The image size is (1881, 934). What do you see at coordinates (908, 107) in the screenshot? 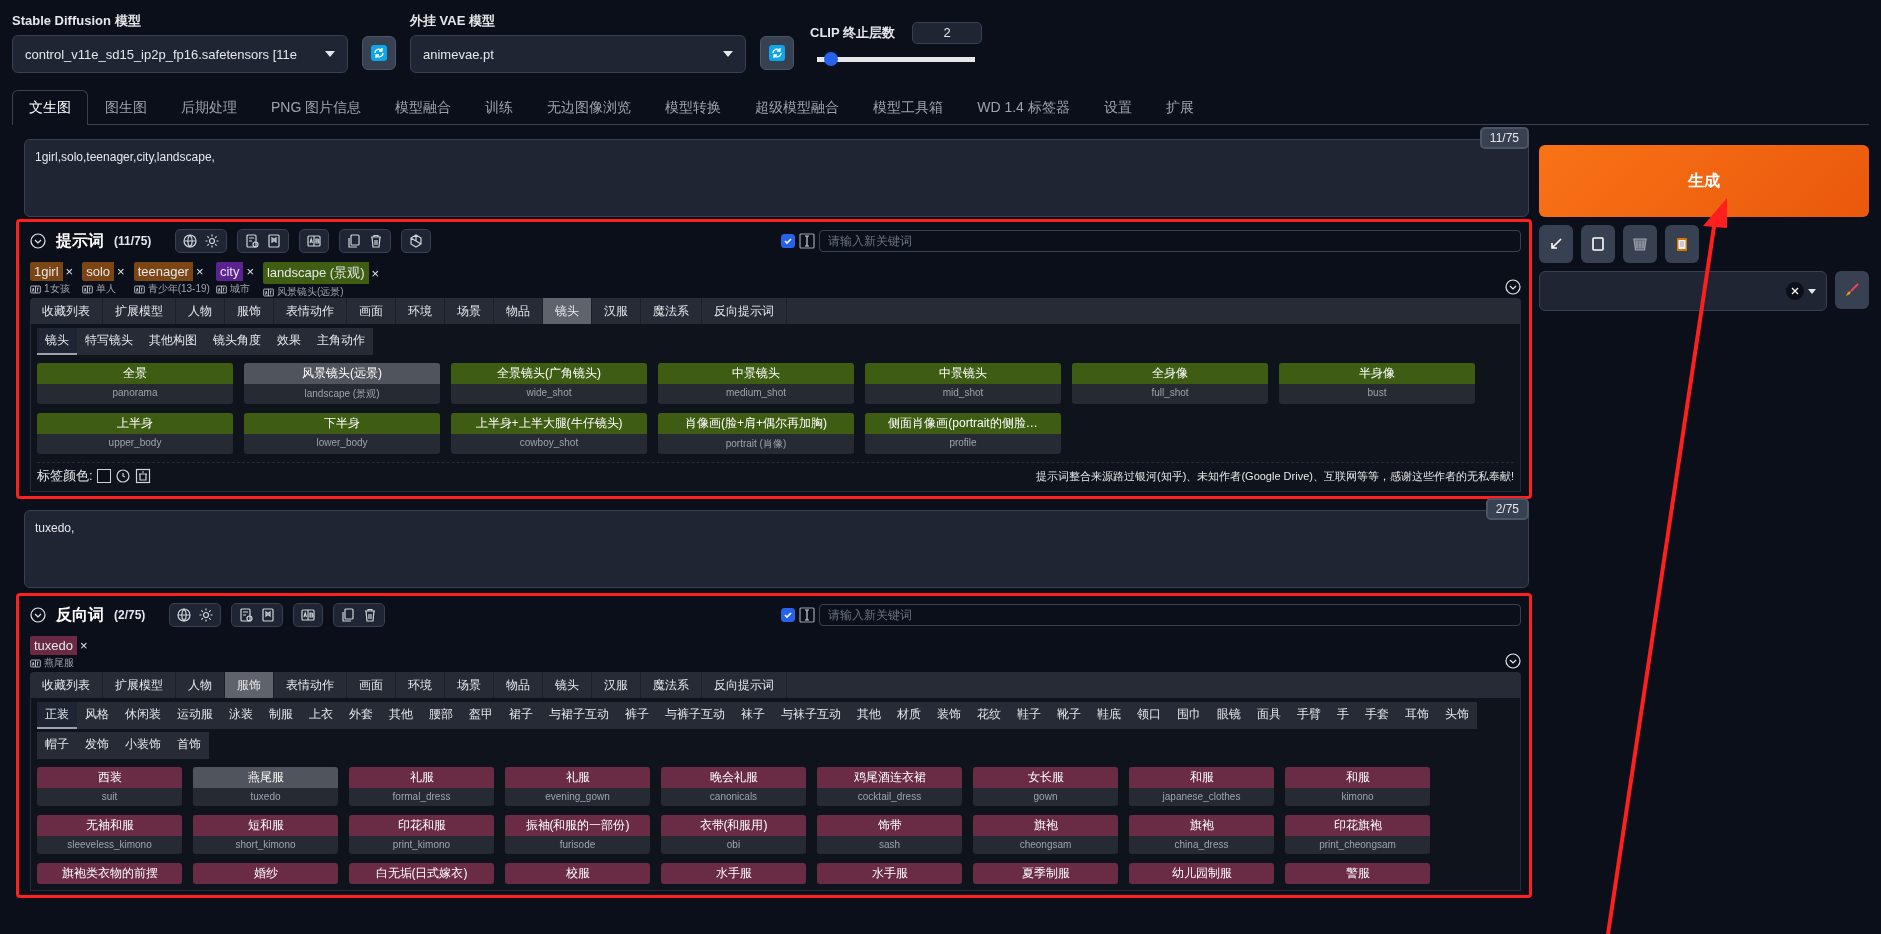
I see `main-tab: 模型工具箱` at bounding box center [908, 107].